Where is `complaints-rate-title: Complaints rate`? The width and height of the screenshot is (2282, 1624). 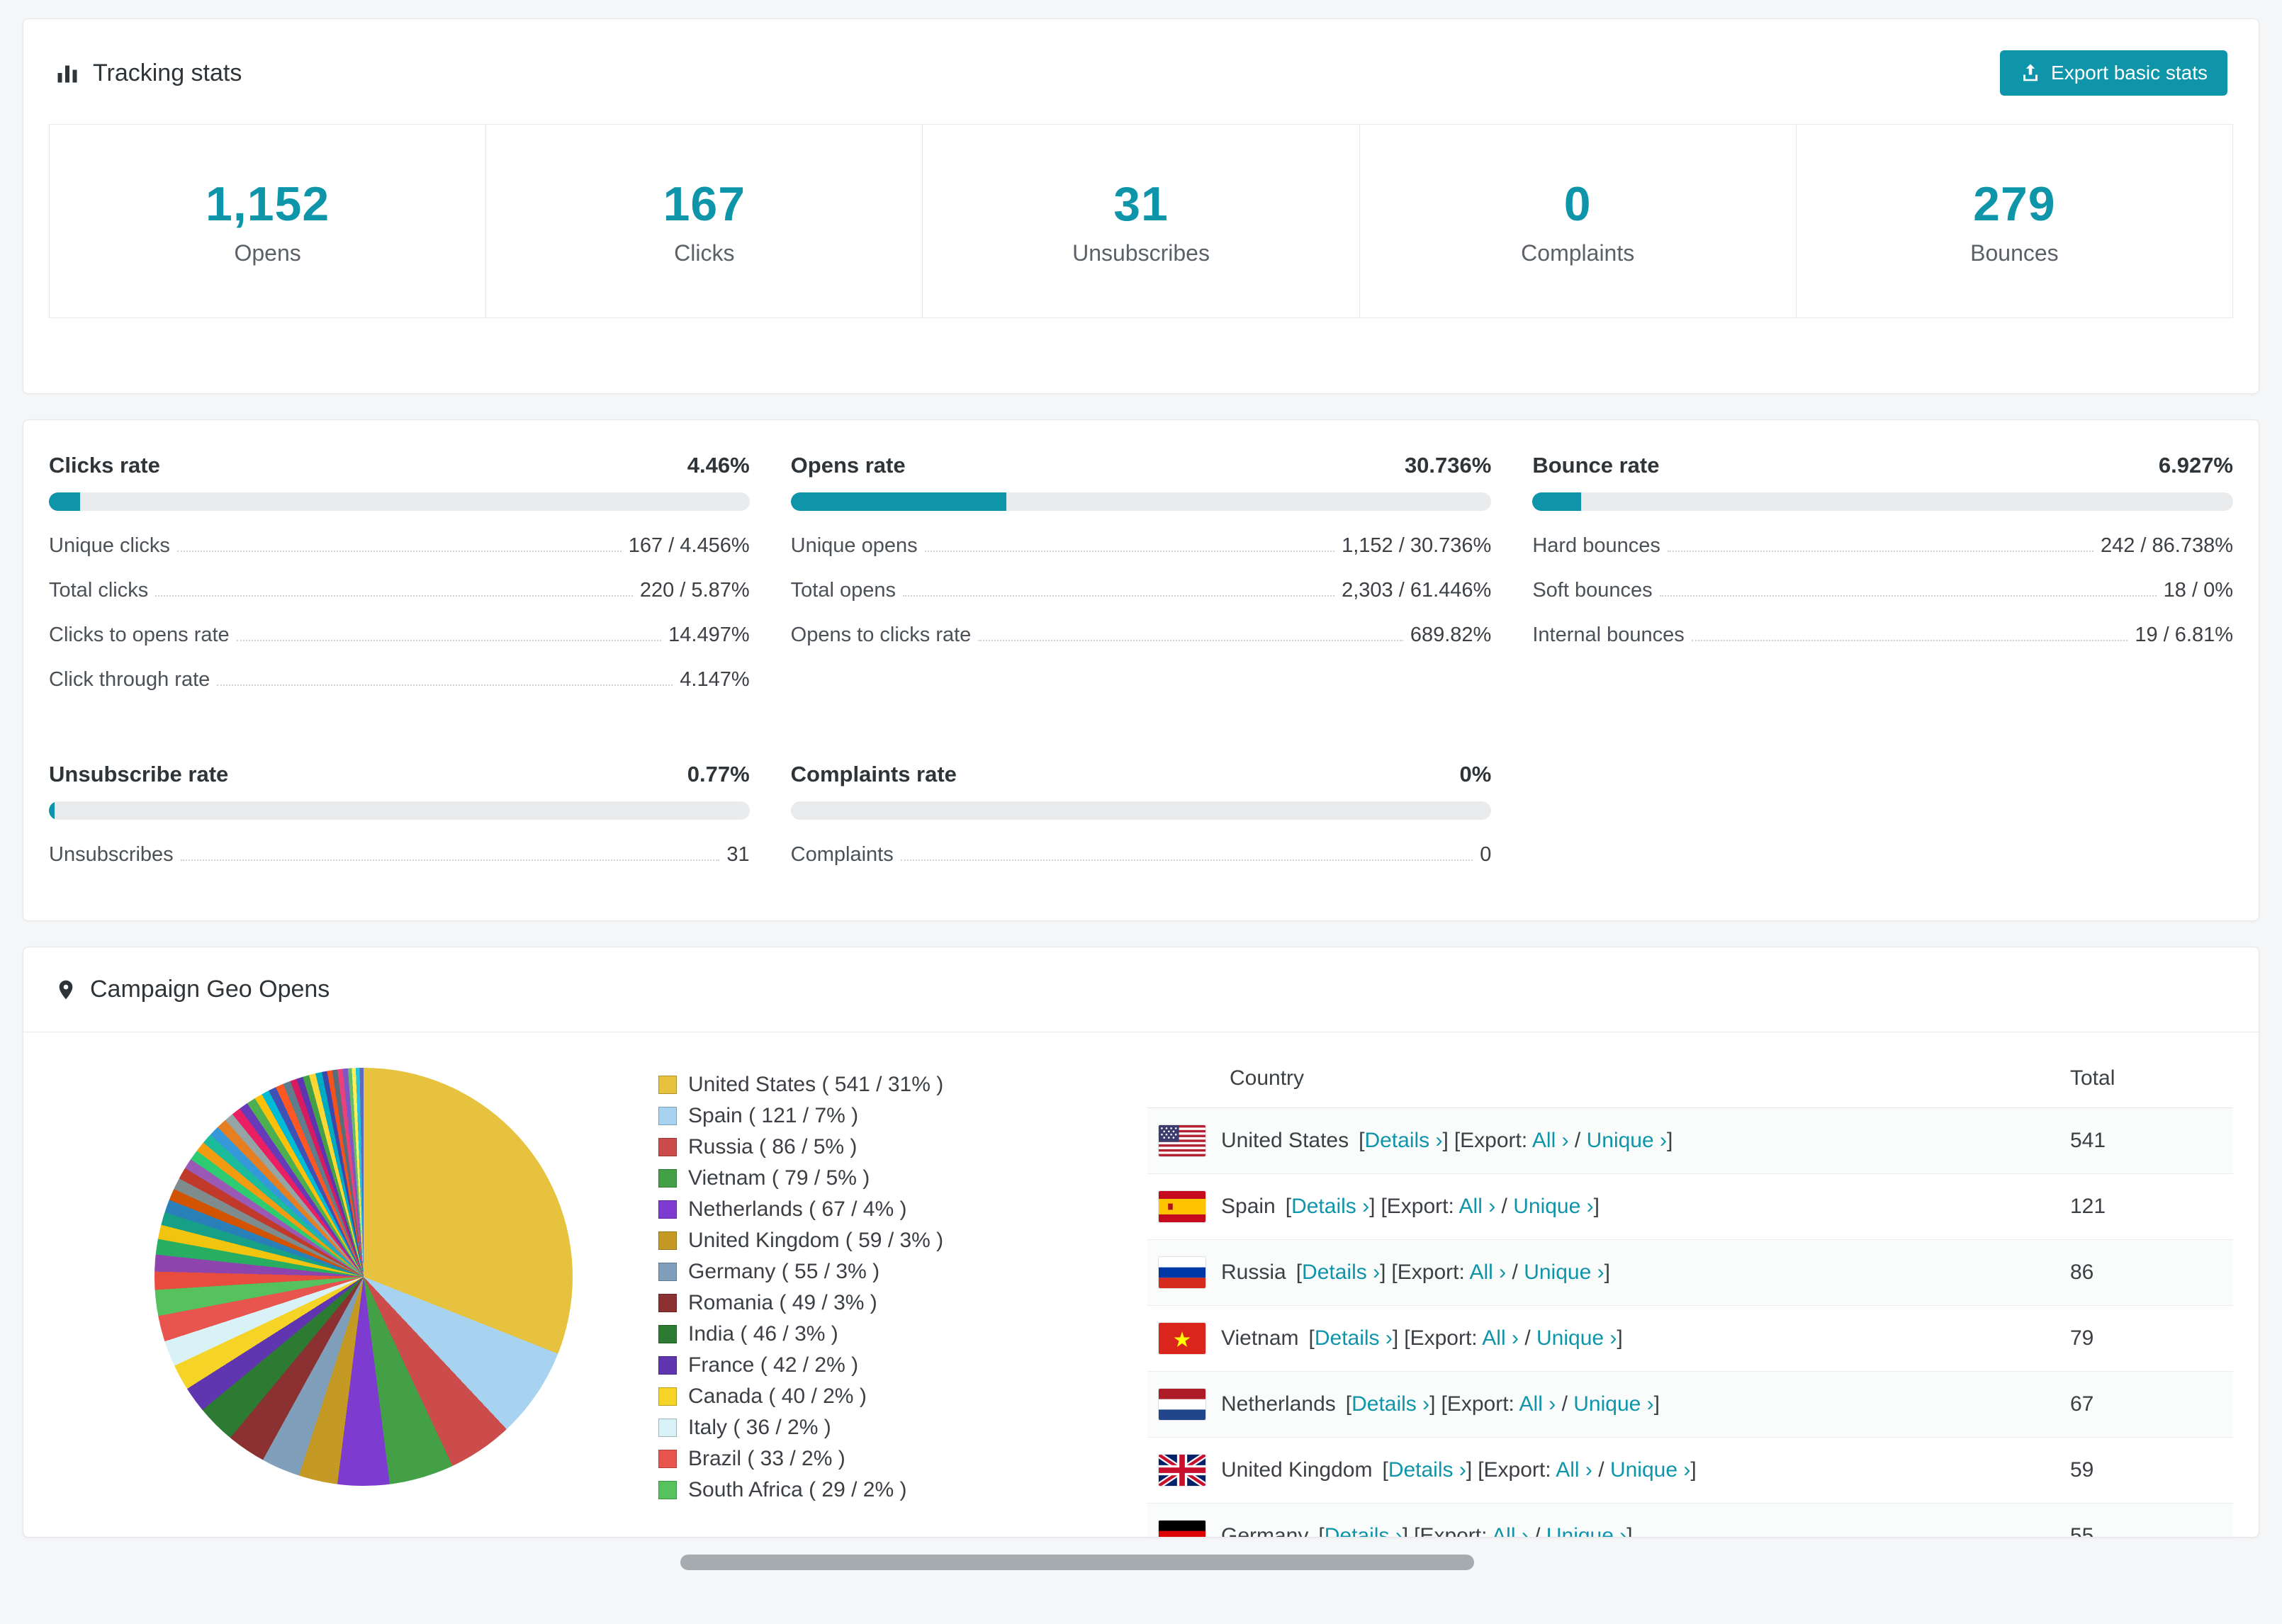 complaints-rate-title: Complaints rate is located at coordinates (874, 774).